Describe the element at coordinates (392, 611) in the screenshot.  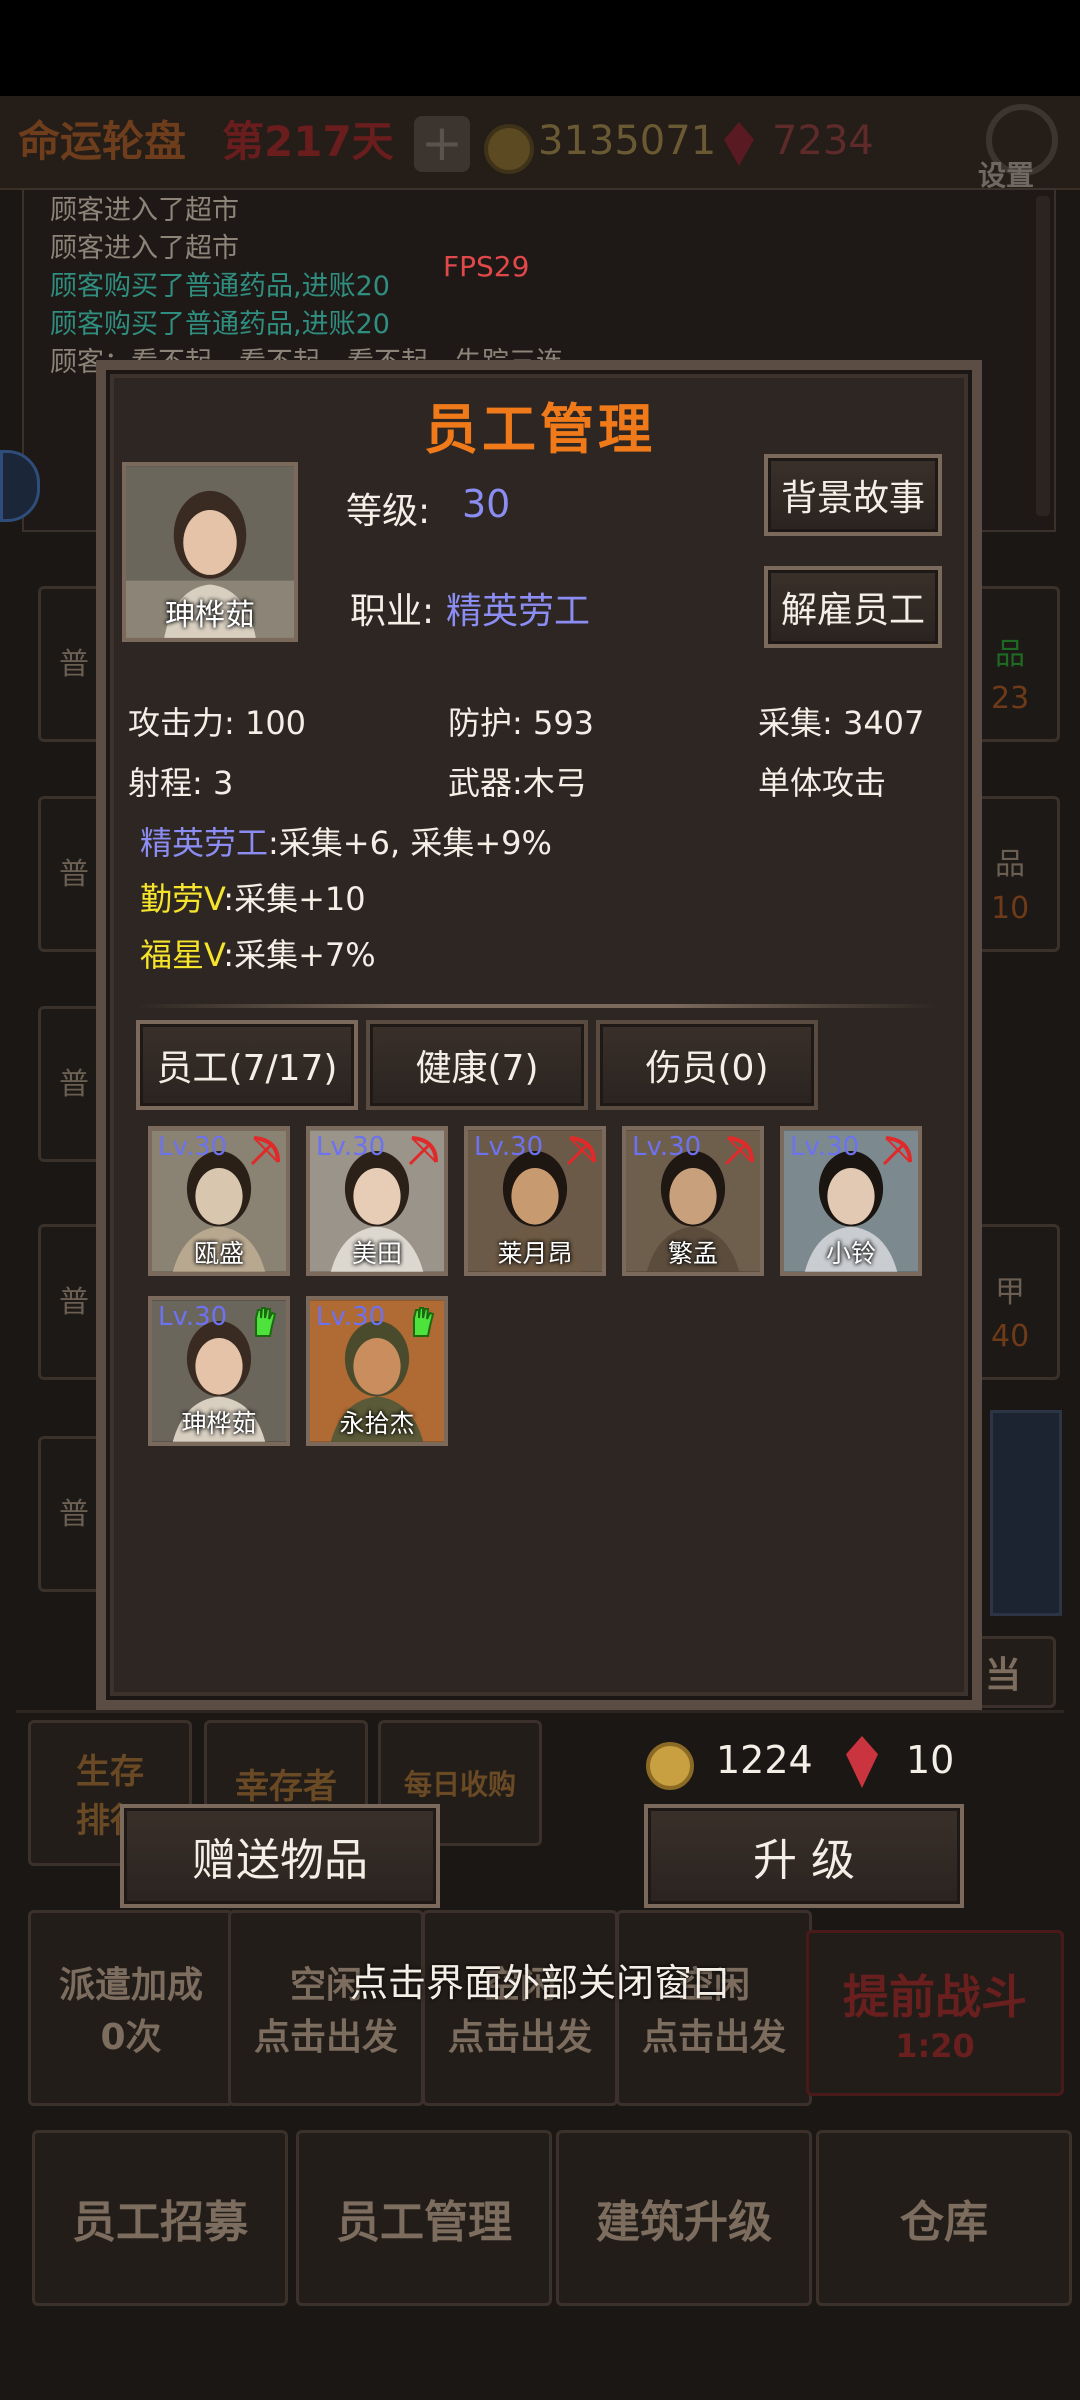
I see `job-label: 职业:` at that location.